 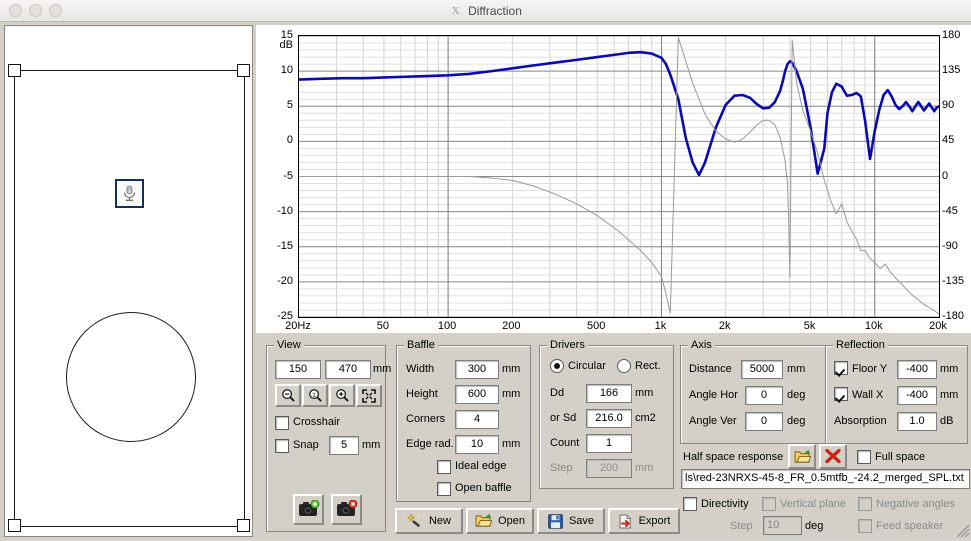 I want to click on axis-distance-label: Distance, so click(x=710, y=369).